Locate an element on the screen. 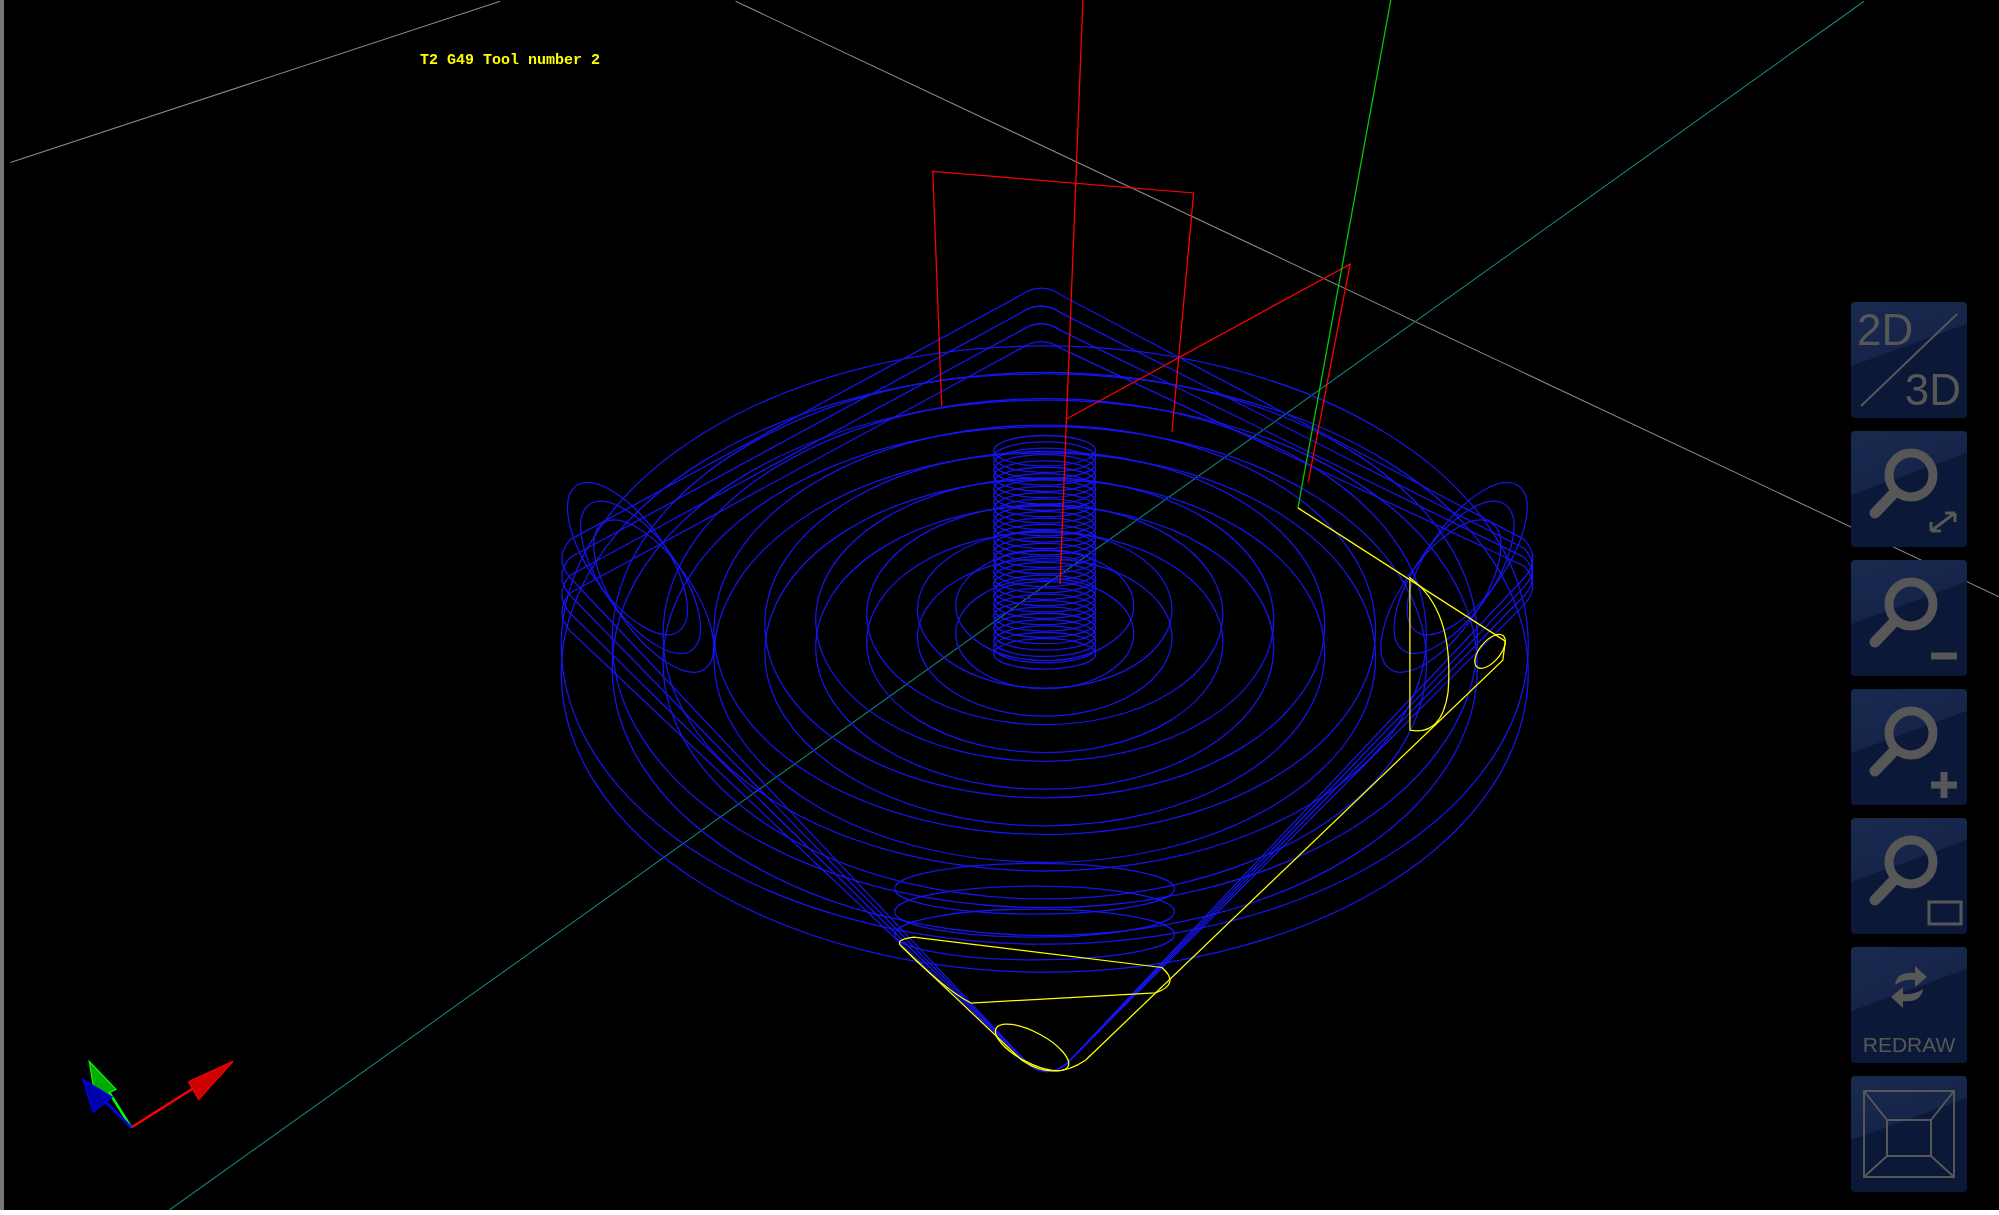  redraw-button: REDRAW is located at coordinates (1909, 1005).